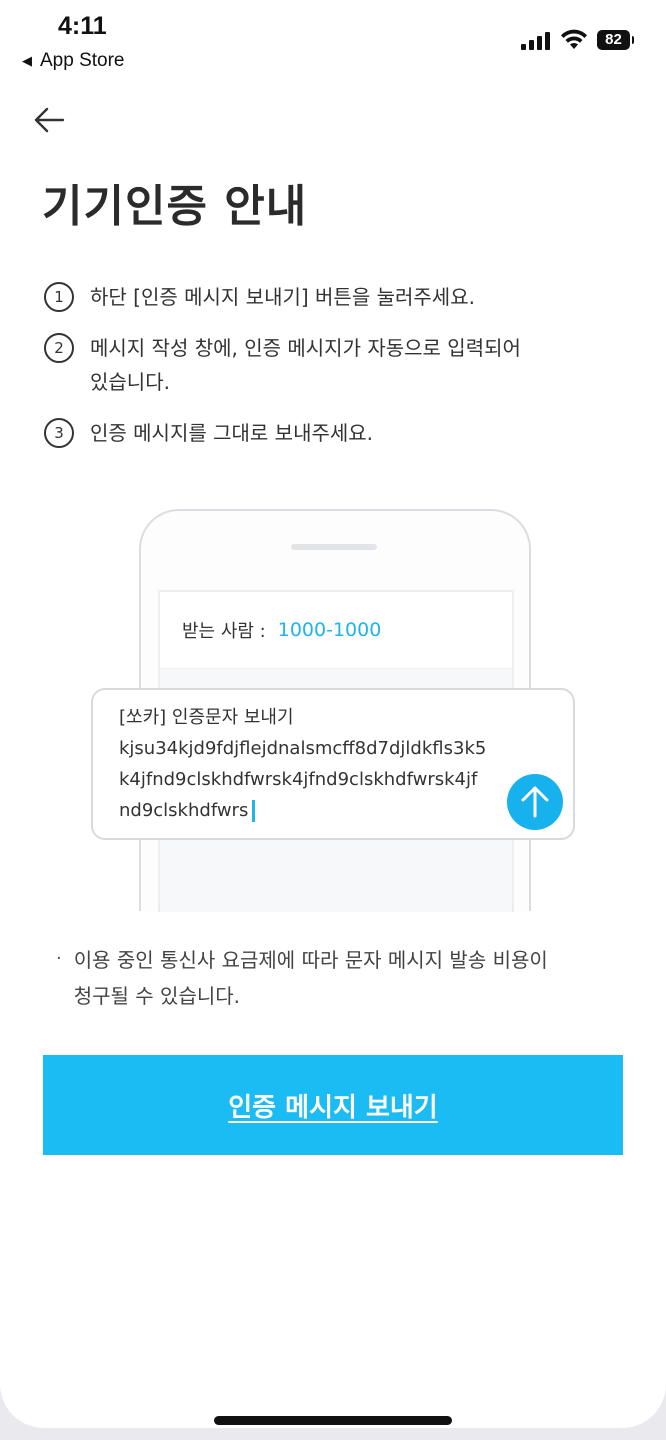 Image resolution: width=666 pixels, height=1440 pixels. What do you see at coordinates (536, 41) in the screenshot?
I see `cellular-signal-icon` at bounding box center [536, 41].